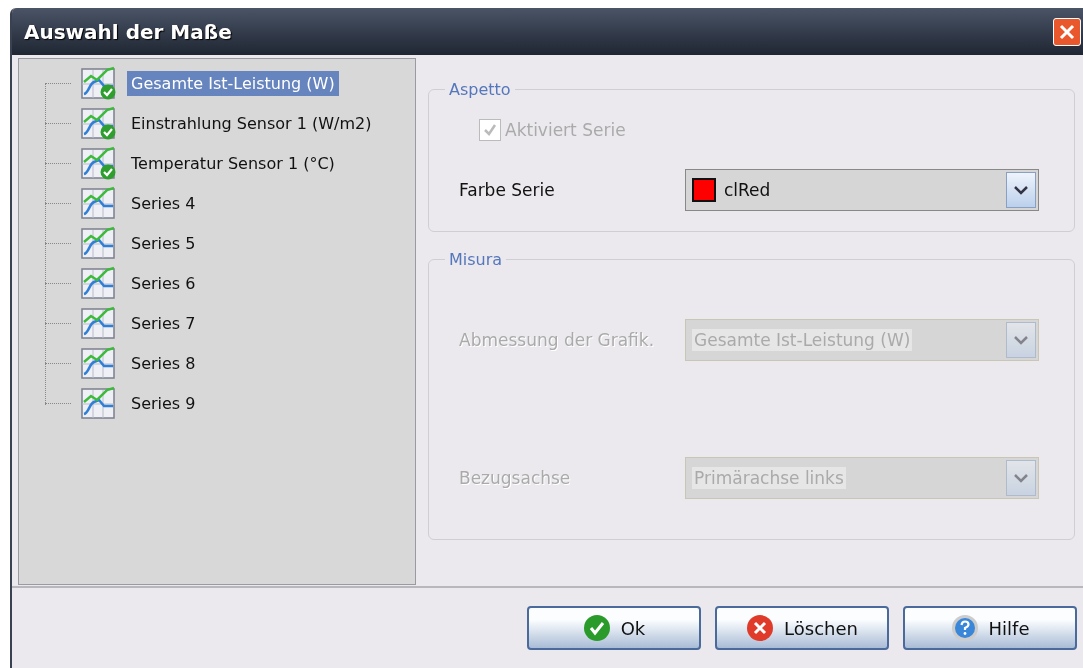 This screenshot has height=668, width=1083. What do you see at coordinates (515, 478) in the screenshot?
I see `field-label: Bezugsachse` at bounding box center [515, 478].